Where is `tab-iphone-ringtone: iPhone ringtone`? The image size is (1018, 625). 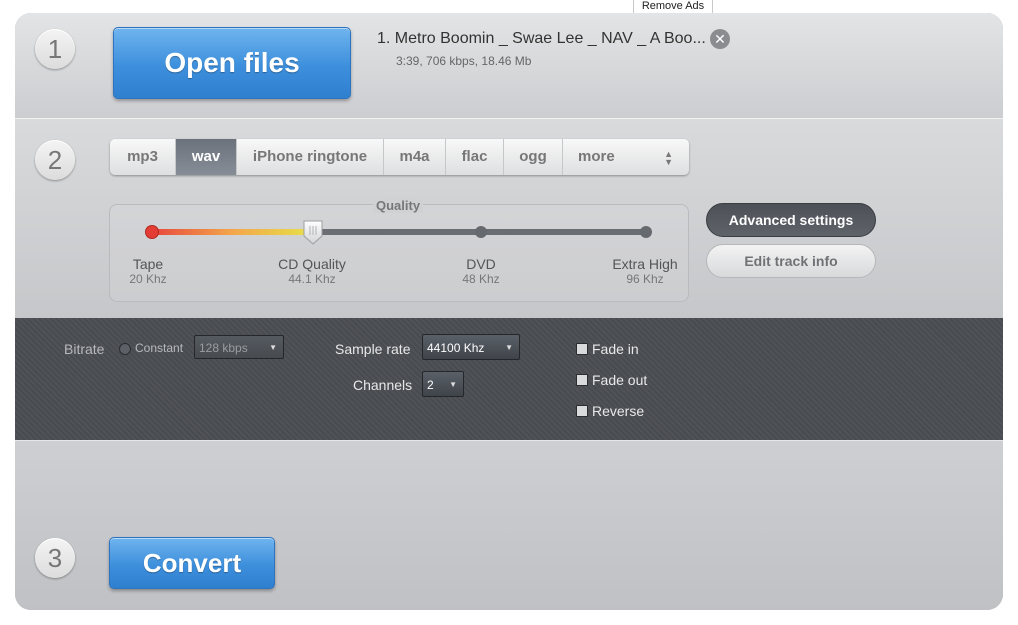
tab-iphone-ringtone: iPhone ringtone is located at coordinates (310, 157).